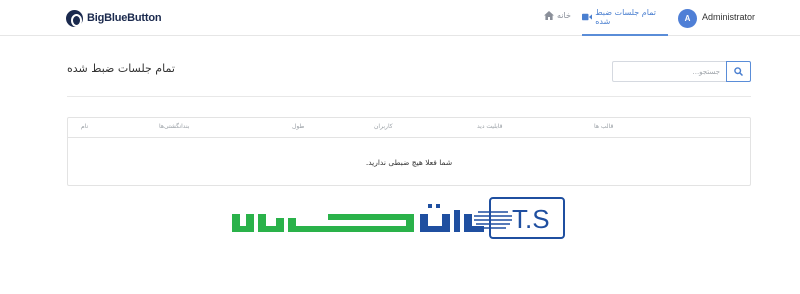 This screenshot has height=294, width=800. What do you see at coordinates (383, 126) in the screenshot?
I see `column-header-users: کاربران` at bounding box center [383, 126].